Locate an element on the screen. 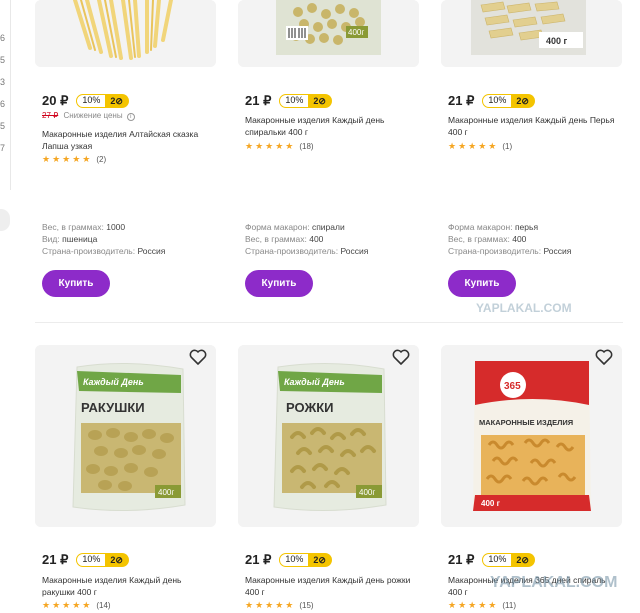  product-image: Каждый День РАКУШКИ 400г is located at coordinates (125, 436).